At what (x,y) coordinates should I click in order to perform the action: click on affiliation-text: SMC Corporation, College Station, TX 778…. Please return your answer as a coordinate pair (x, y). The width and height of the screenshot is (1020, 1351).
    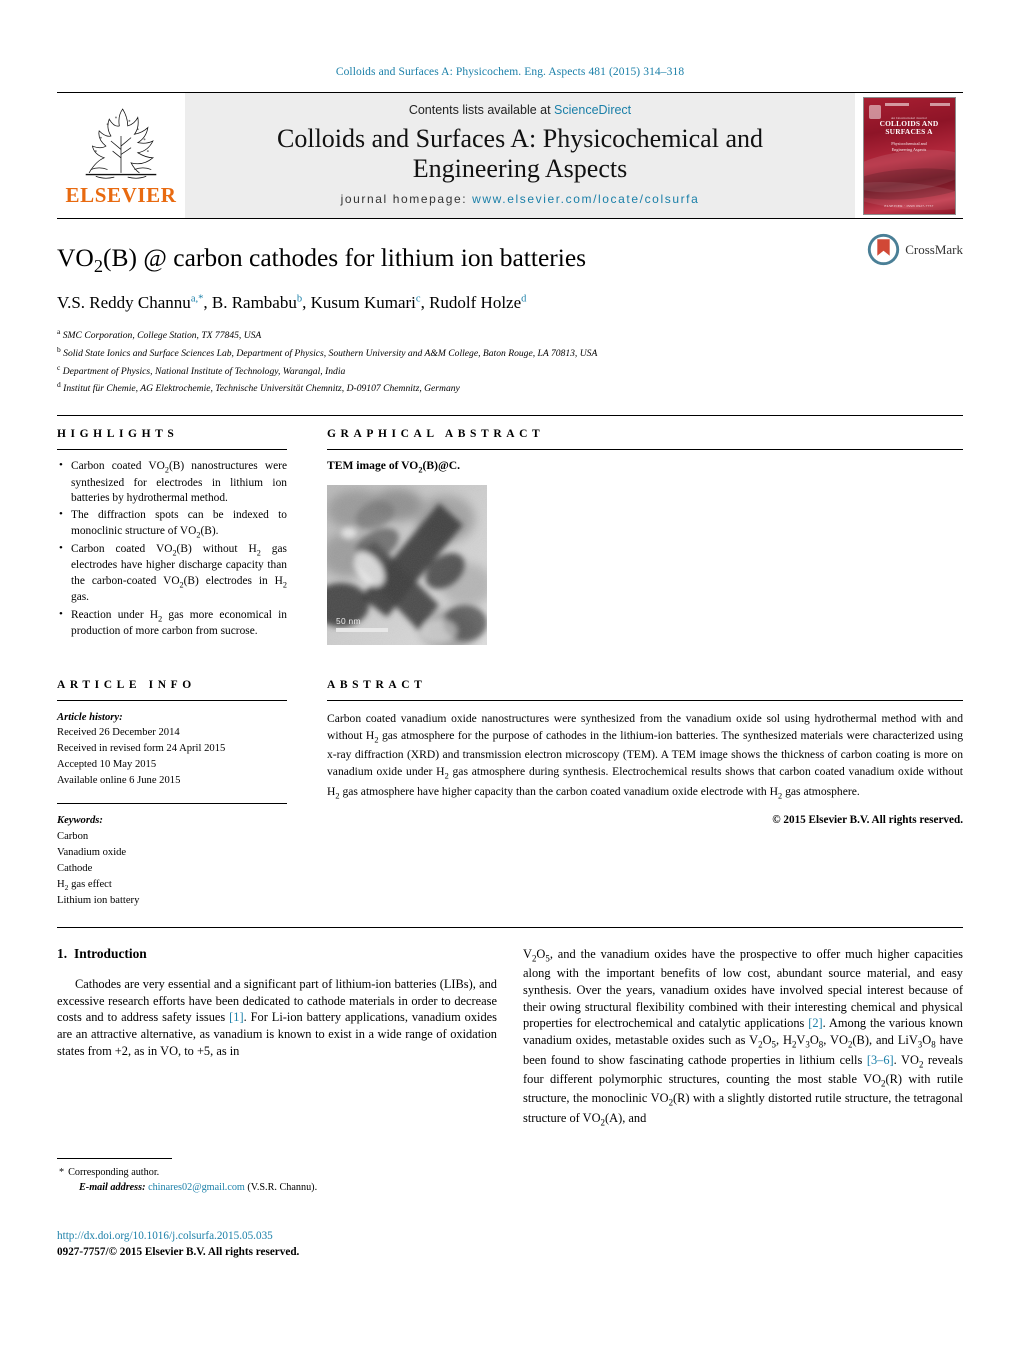
    Looking at the image, I should click on (162, 336).